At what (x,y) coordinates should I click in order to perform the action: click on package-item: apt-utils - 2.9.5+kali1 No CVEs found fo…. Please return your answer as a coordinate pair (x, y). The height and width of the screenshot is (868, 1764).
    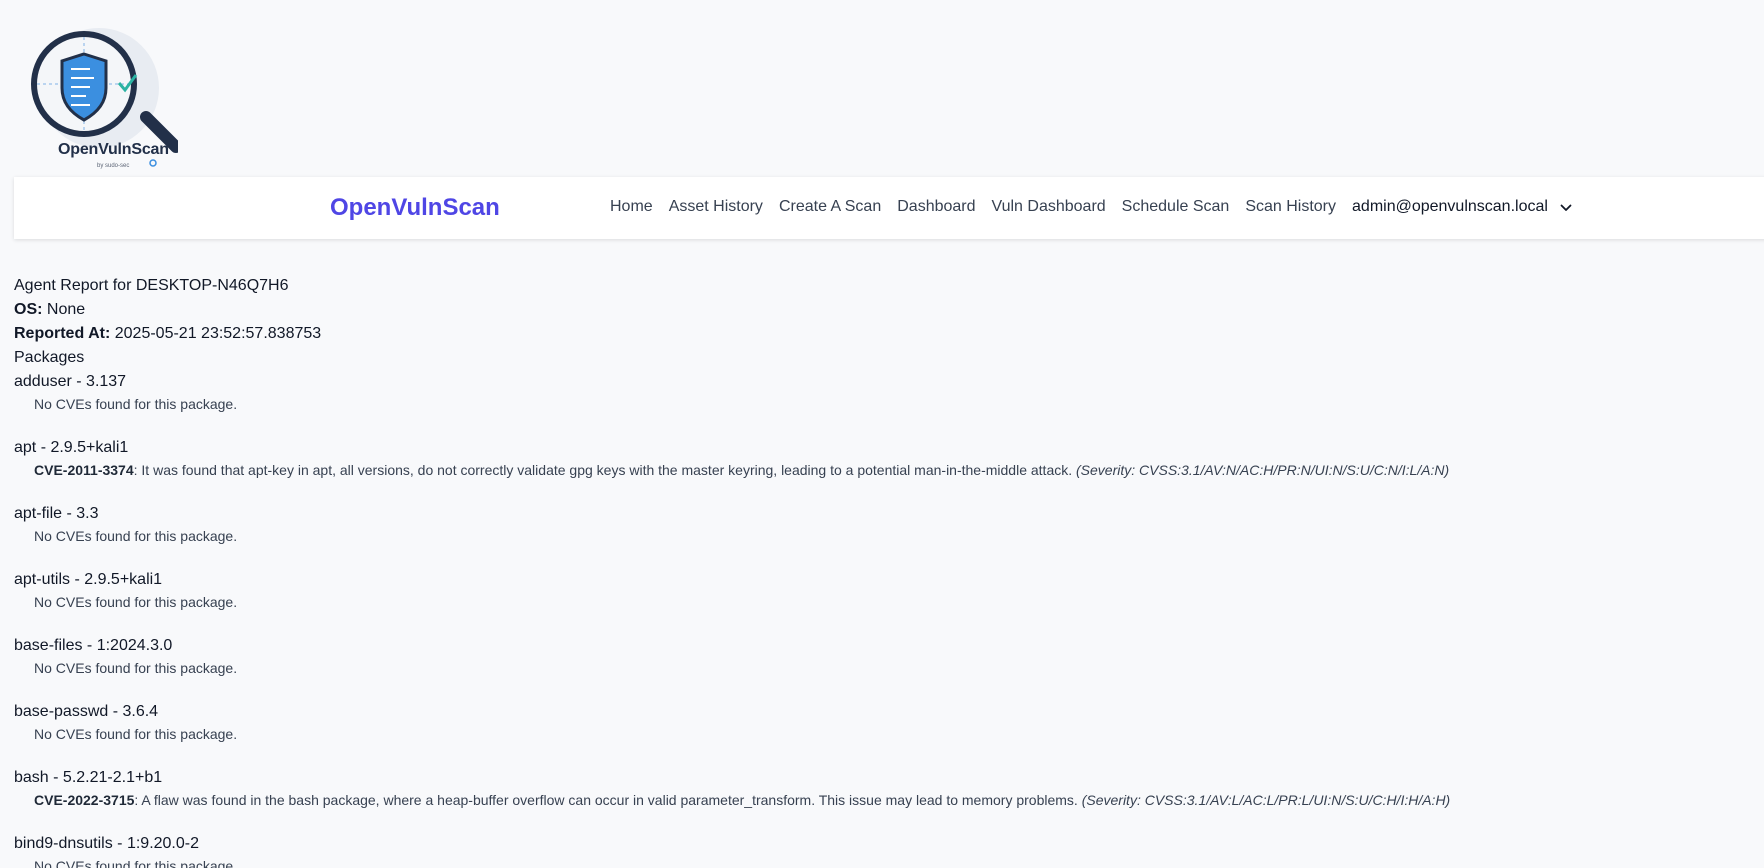
    Looking at the image, I should click on (884, 590).